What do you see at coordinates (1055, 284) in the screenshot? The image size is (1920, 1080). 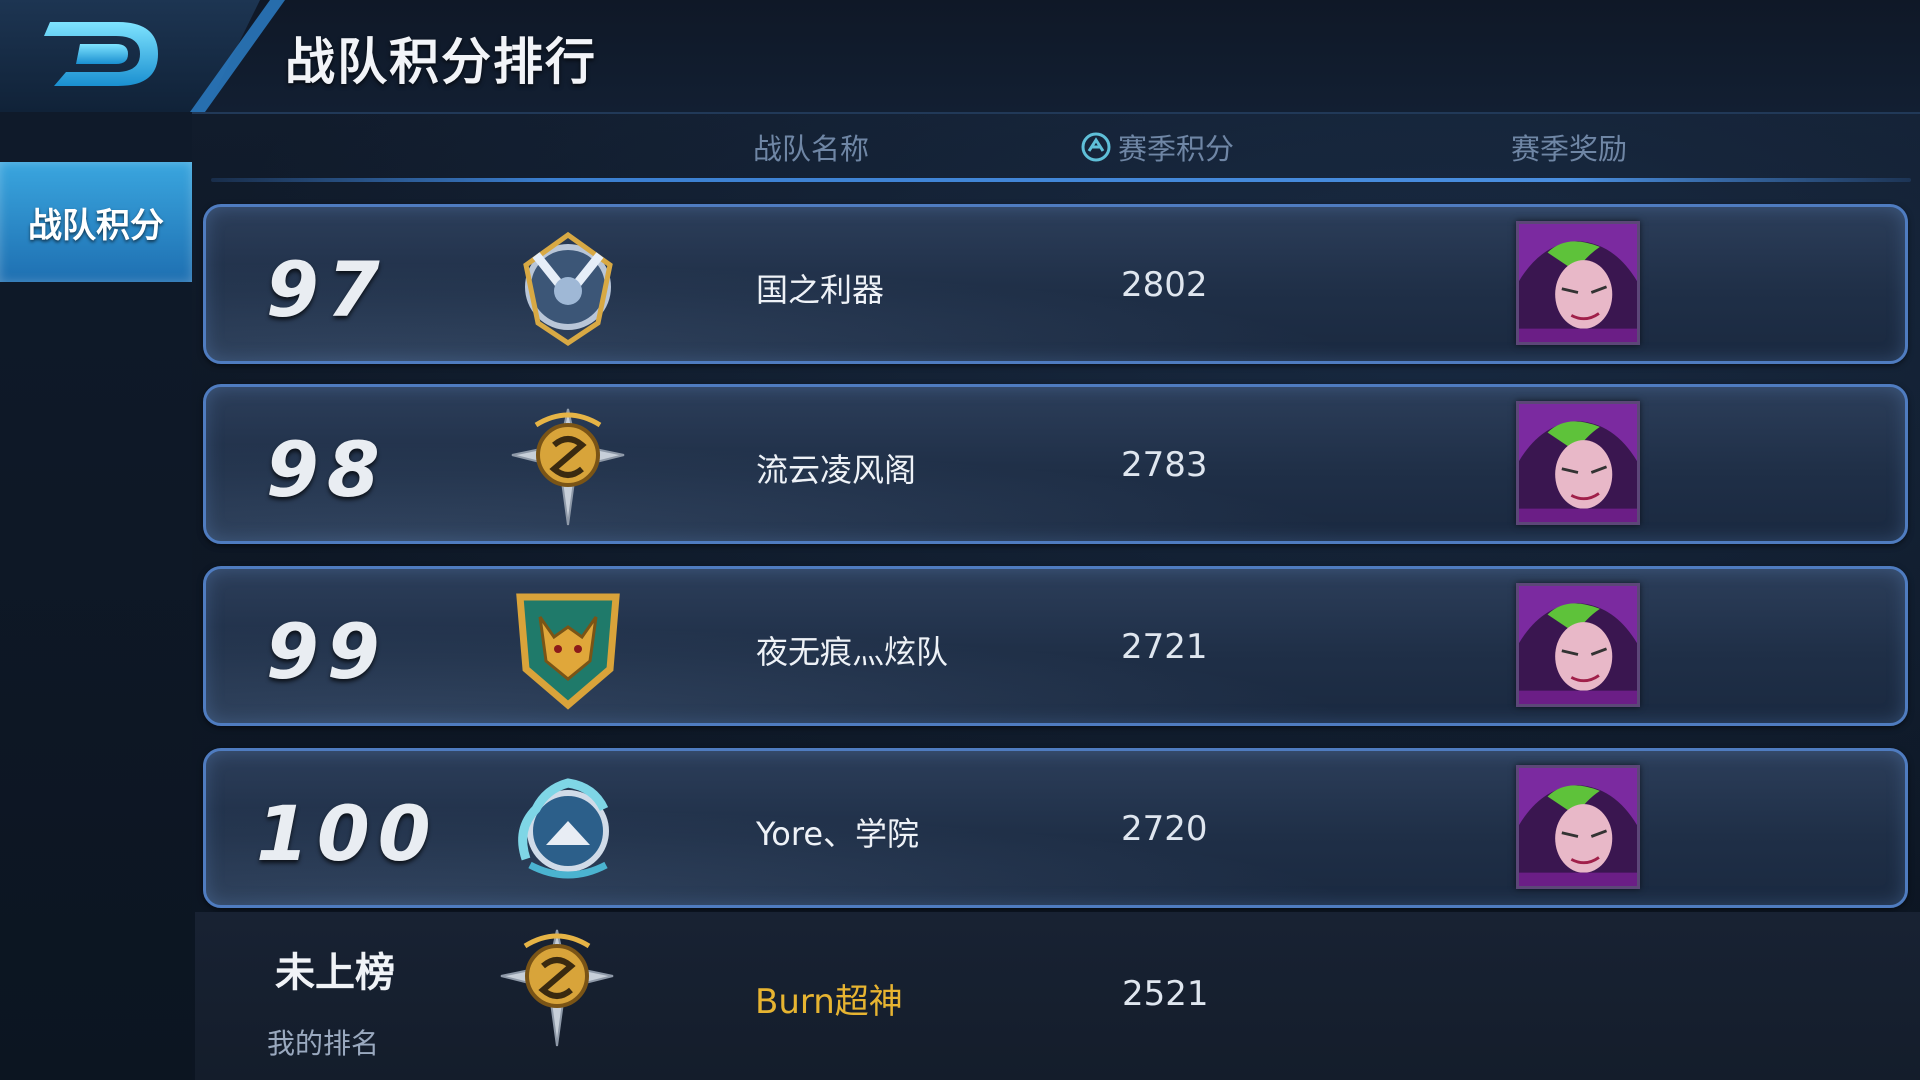 I see `ranking-row: 97 国之利器 2802` at bounding box center [1055, 284].